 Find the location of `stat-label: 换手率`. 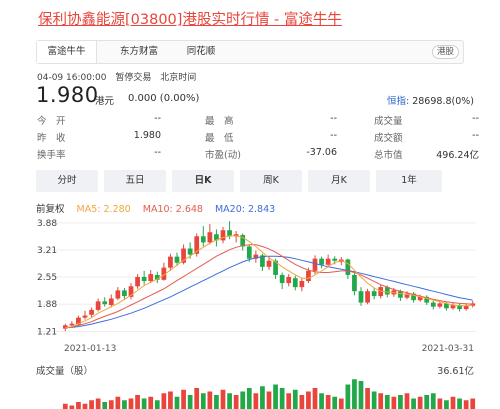

stat-label: 换手率 is located at coordinates (51, 155).